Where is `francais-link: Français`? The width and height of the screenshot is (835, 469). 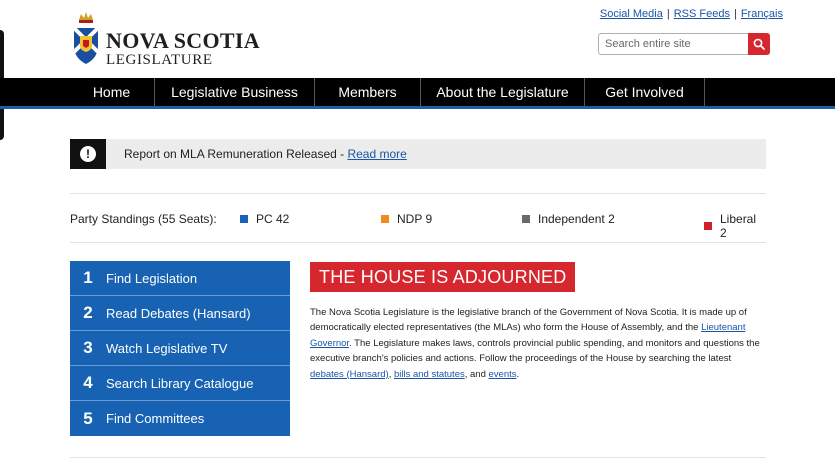 francais-link: Français is located at coordinates (762, 14).